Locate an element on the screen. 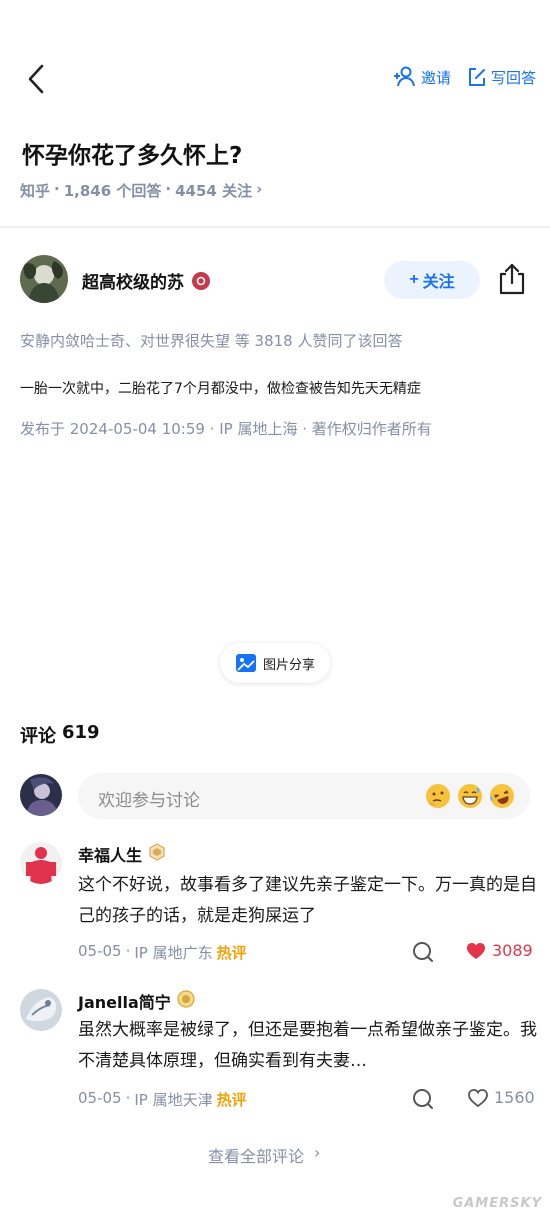  image-share-button: 图片分享 is located at coordinates (275, 663).